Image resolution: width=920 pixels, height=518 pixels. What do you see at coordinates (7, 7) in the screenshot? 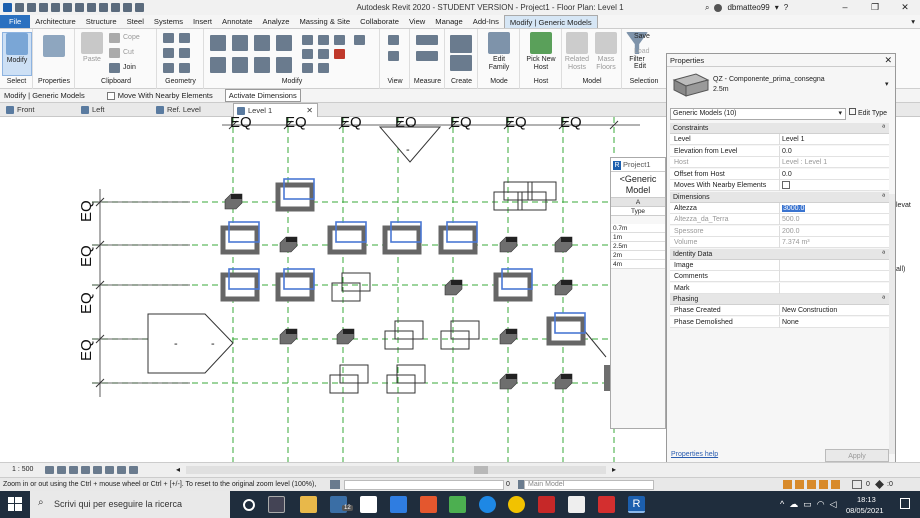
I see `revit-logo-icon` at bounding box center [7, 7].